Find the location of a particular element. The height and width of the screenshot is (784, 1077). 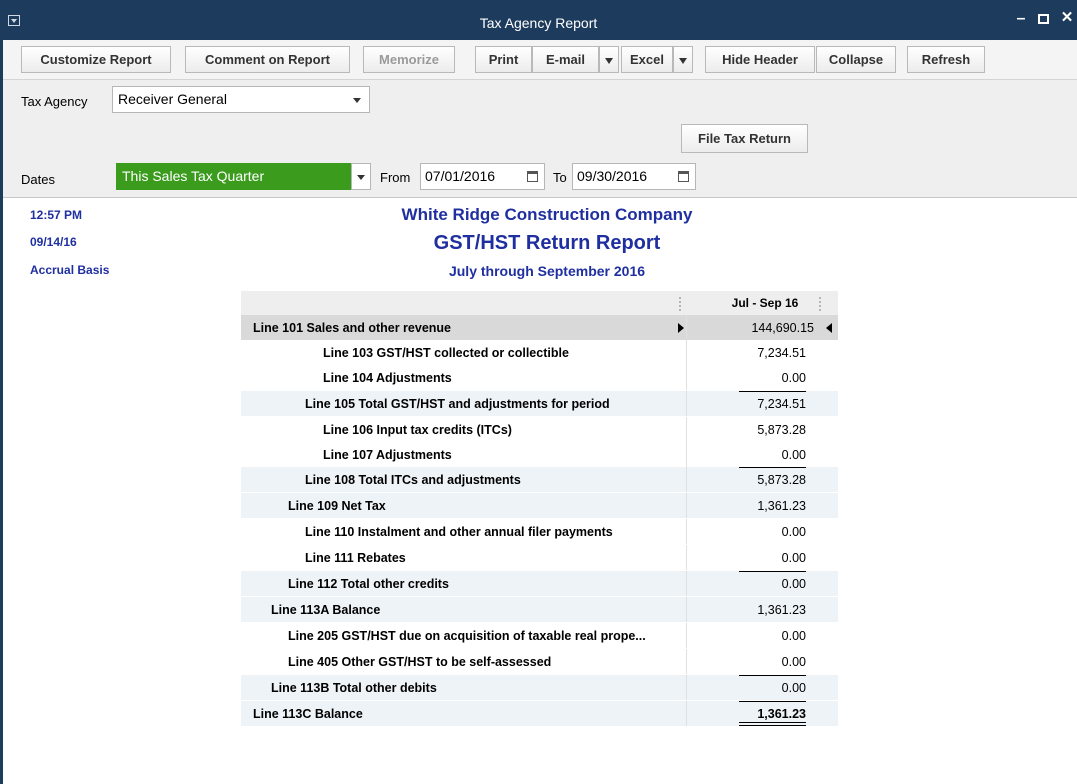

excel-dropdown-button is located at coordinates (683, 59).